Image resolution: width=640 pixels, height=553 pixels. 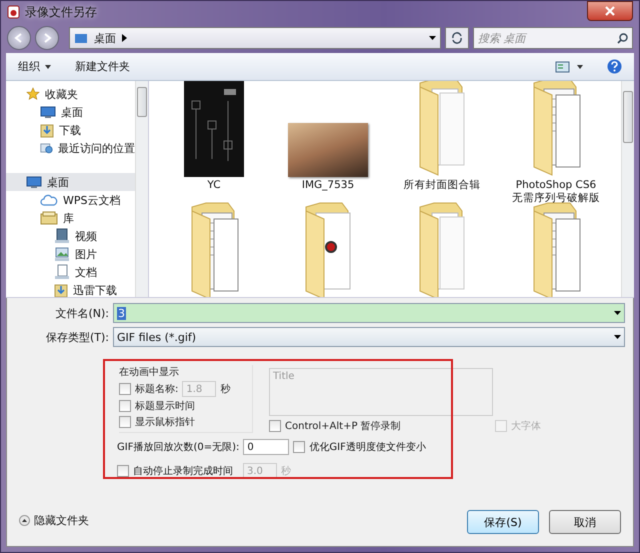 What do you see at coordinates (33, 94) in the screenshot?
I see `star-icon` at bounding box center [33, 94].